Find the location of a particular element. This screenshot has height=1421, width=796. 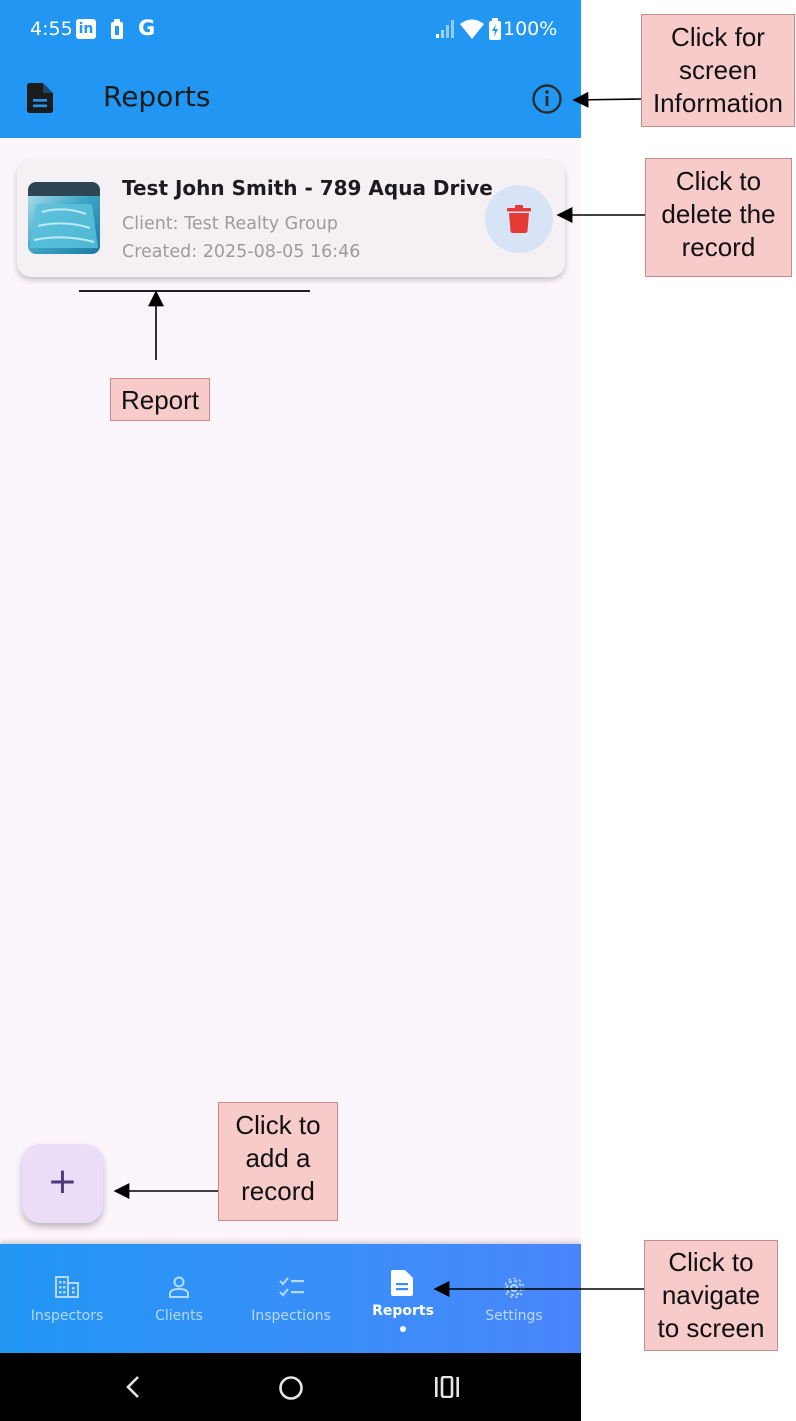

nav-label-reports: Reports is located at coordinates (403, 1311).